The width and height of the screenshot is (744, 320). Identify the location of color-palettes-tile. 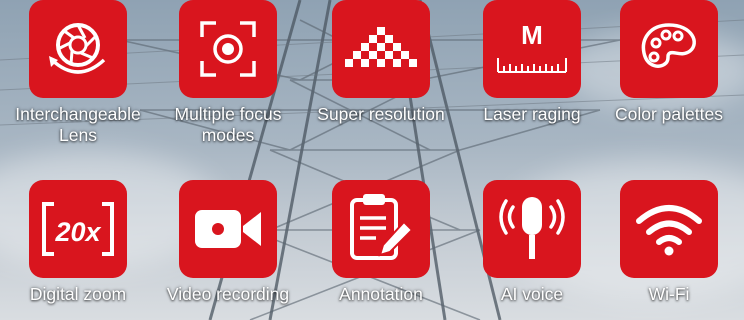
(669, 49).